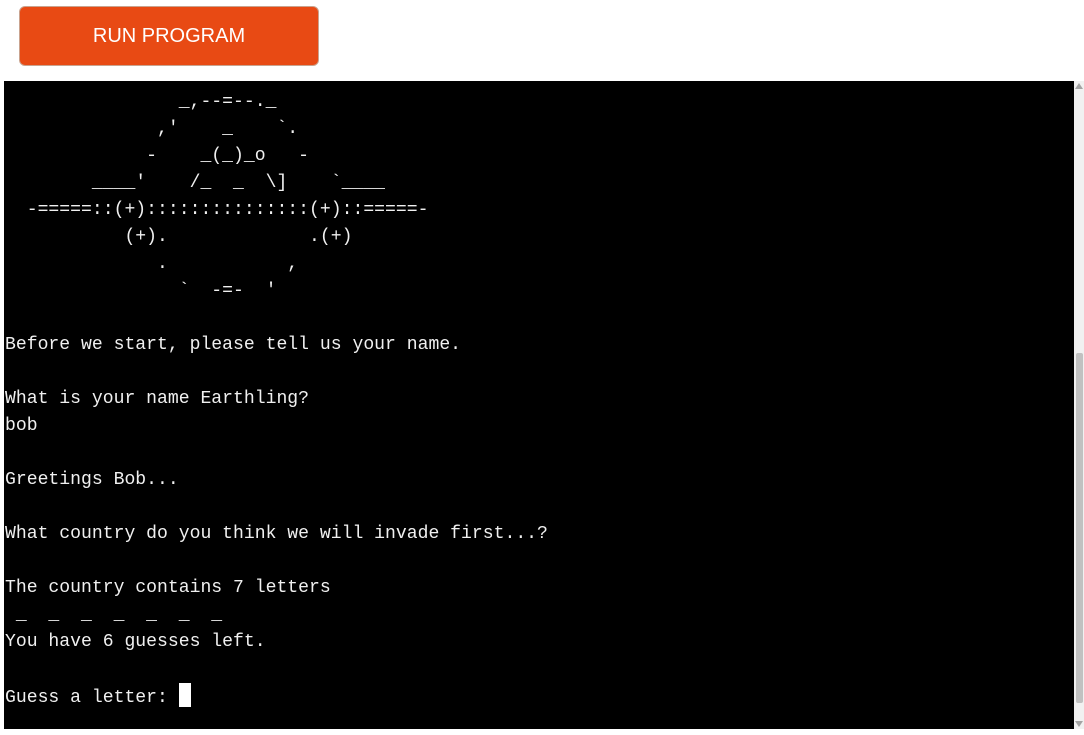  What do you see at coordinates (135, 642) in the screenshot?
I see `terminal-line: You have 6 guesses left.` at bounding box center [135, 642].